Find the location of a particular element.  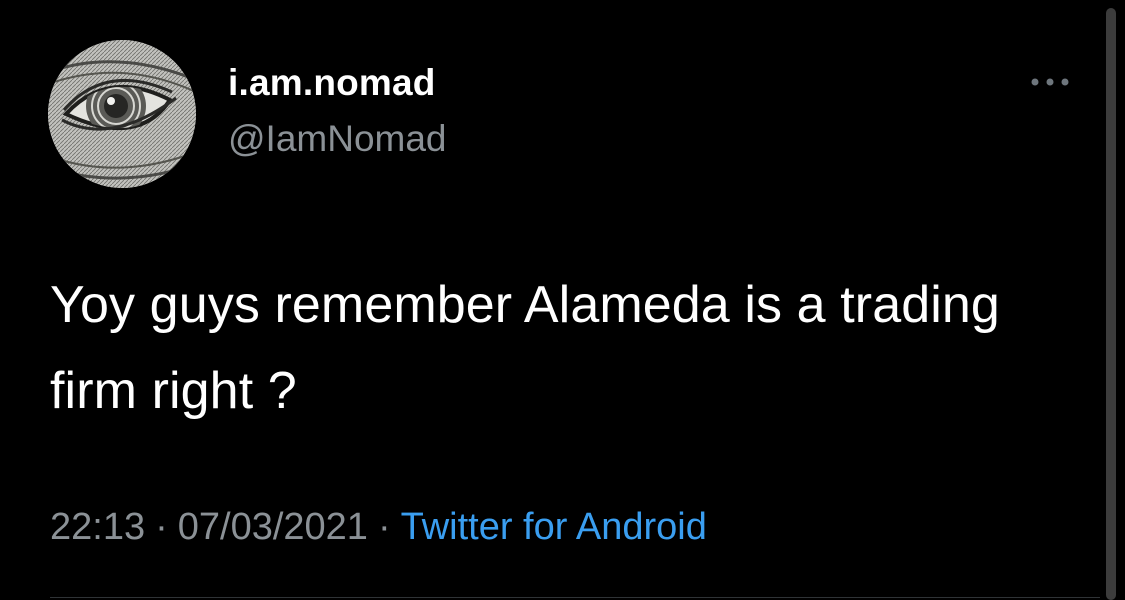

author-handle: @IamNomad is located at coordinates (337, 139).